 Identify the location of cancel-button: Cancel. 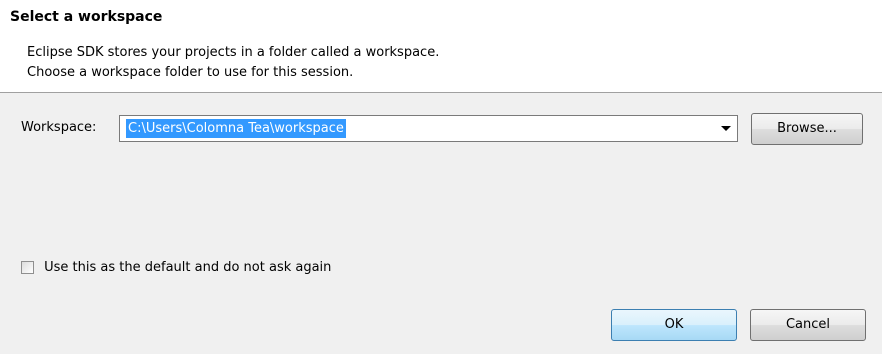
(808, 325).